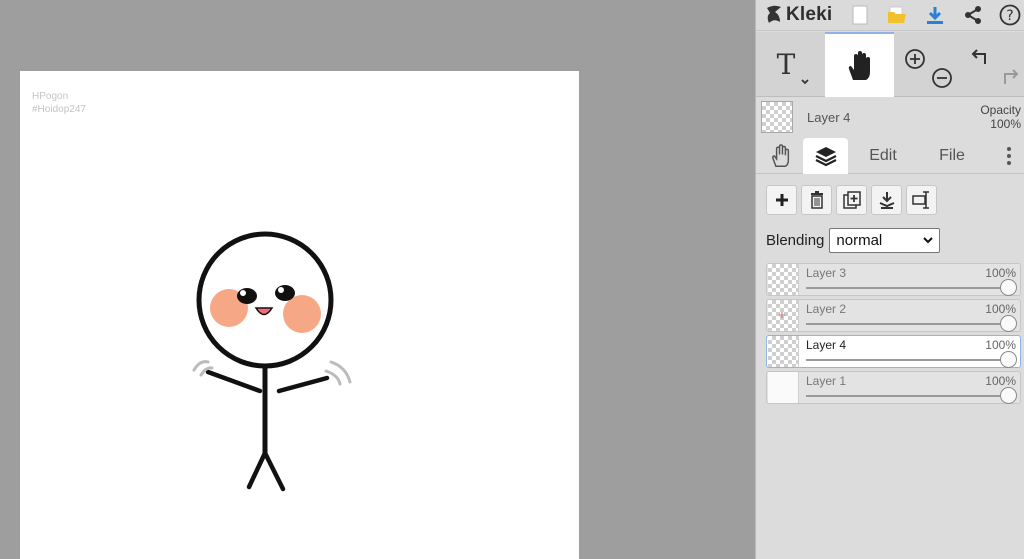 Image resolution: width=1024 pixels, height=559 pixels. I want to click on svg-text: T, so click(786, 64).